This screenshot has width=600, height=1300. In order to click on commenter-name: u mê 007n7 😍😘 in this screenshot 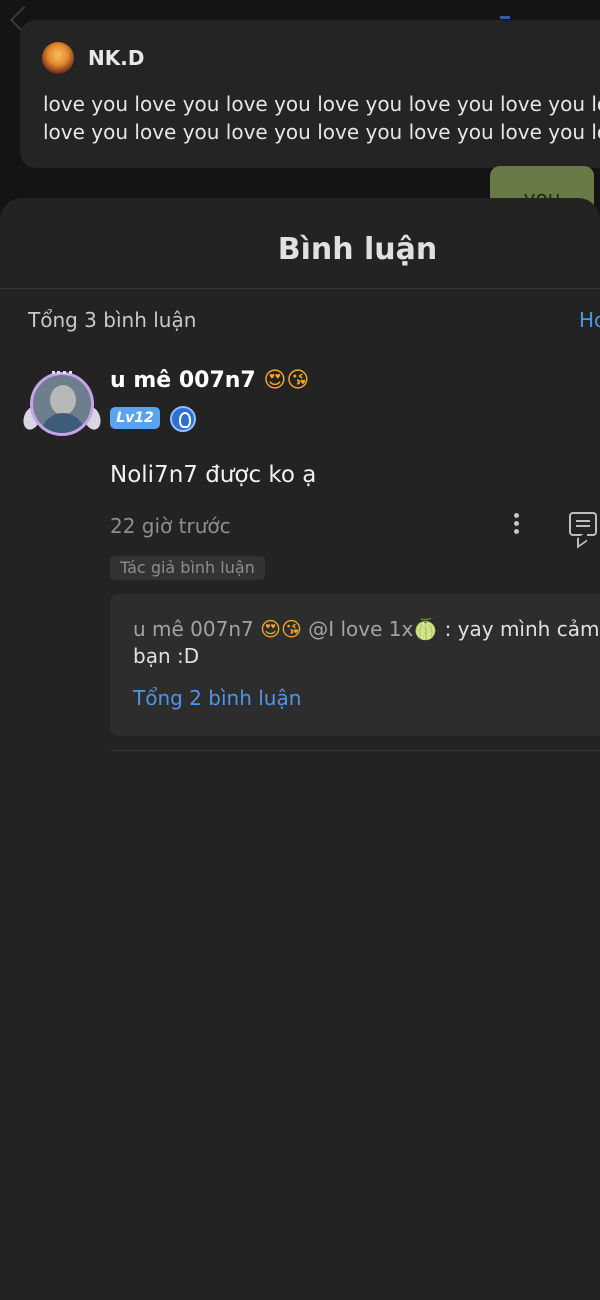, I will do `click(209, 380)`.